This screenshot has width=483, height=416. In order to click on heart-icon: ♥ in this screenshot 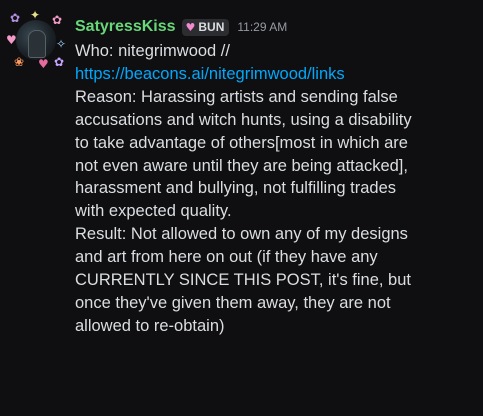, I will do `click(190, 27)`.